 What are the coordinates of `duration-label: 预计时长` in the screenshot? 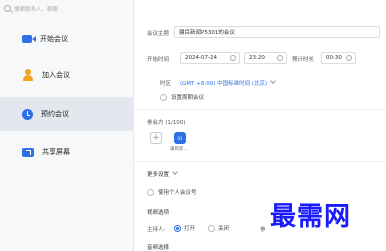 It's located at (303, 60).